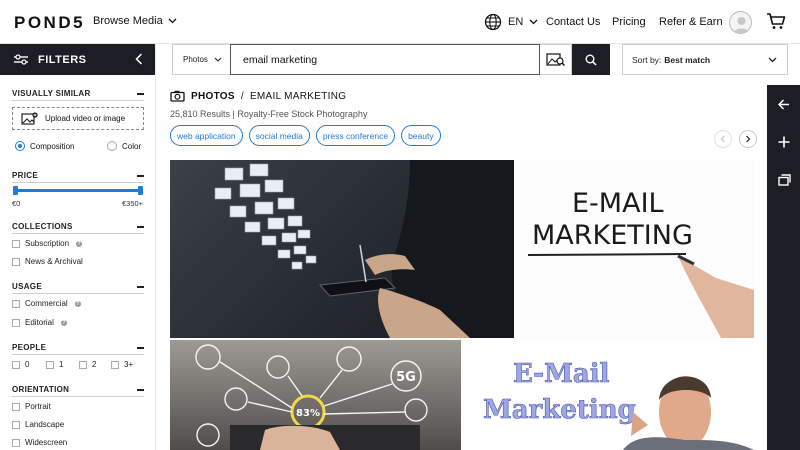 The image size is (800, 450). I want to click on checkbox-landscape: Landscape, so click(38, 424).